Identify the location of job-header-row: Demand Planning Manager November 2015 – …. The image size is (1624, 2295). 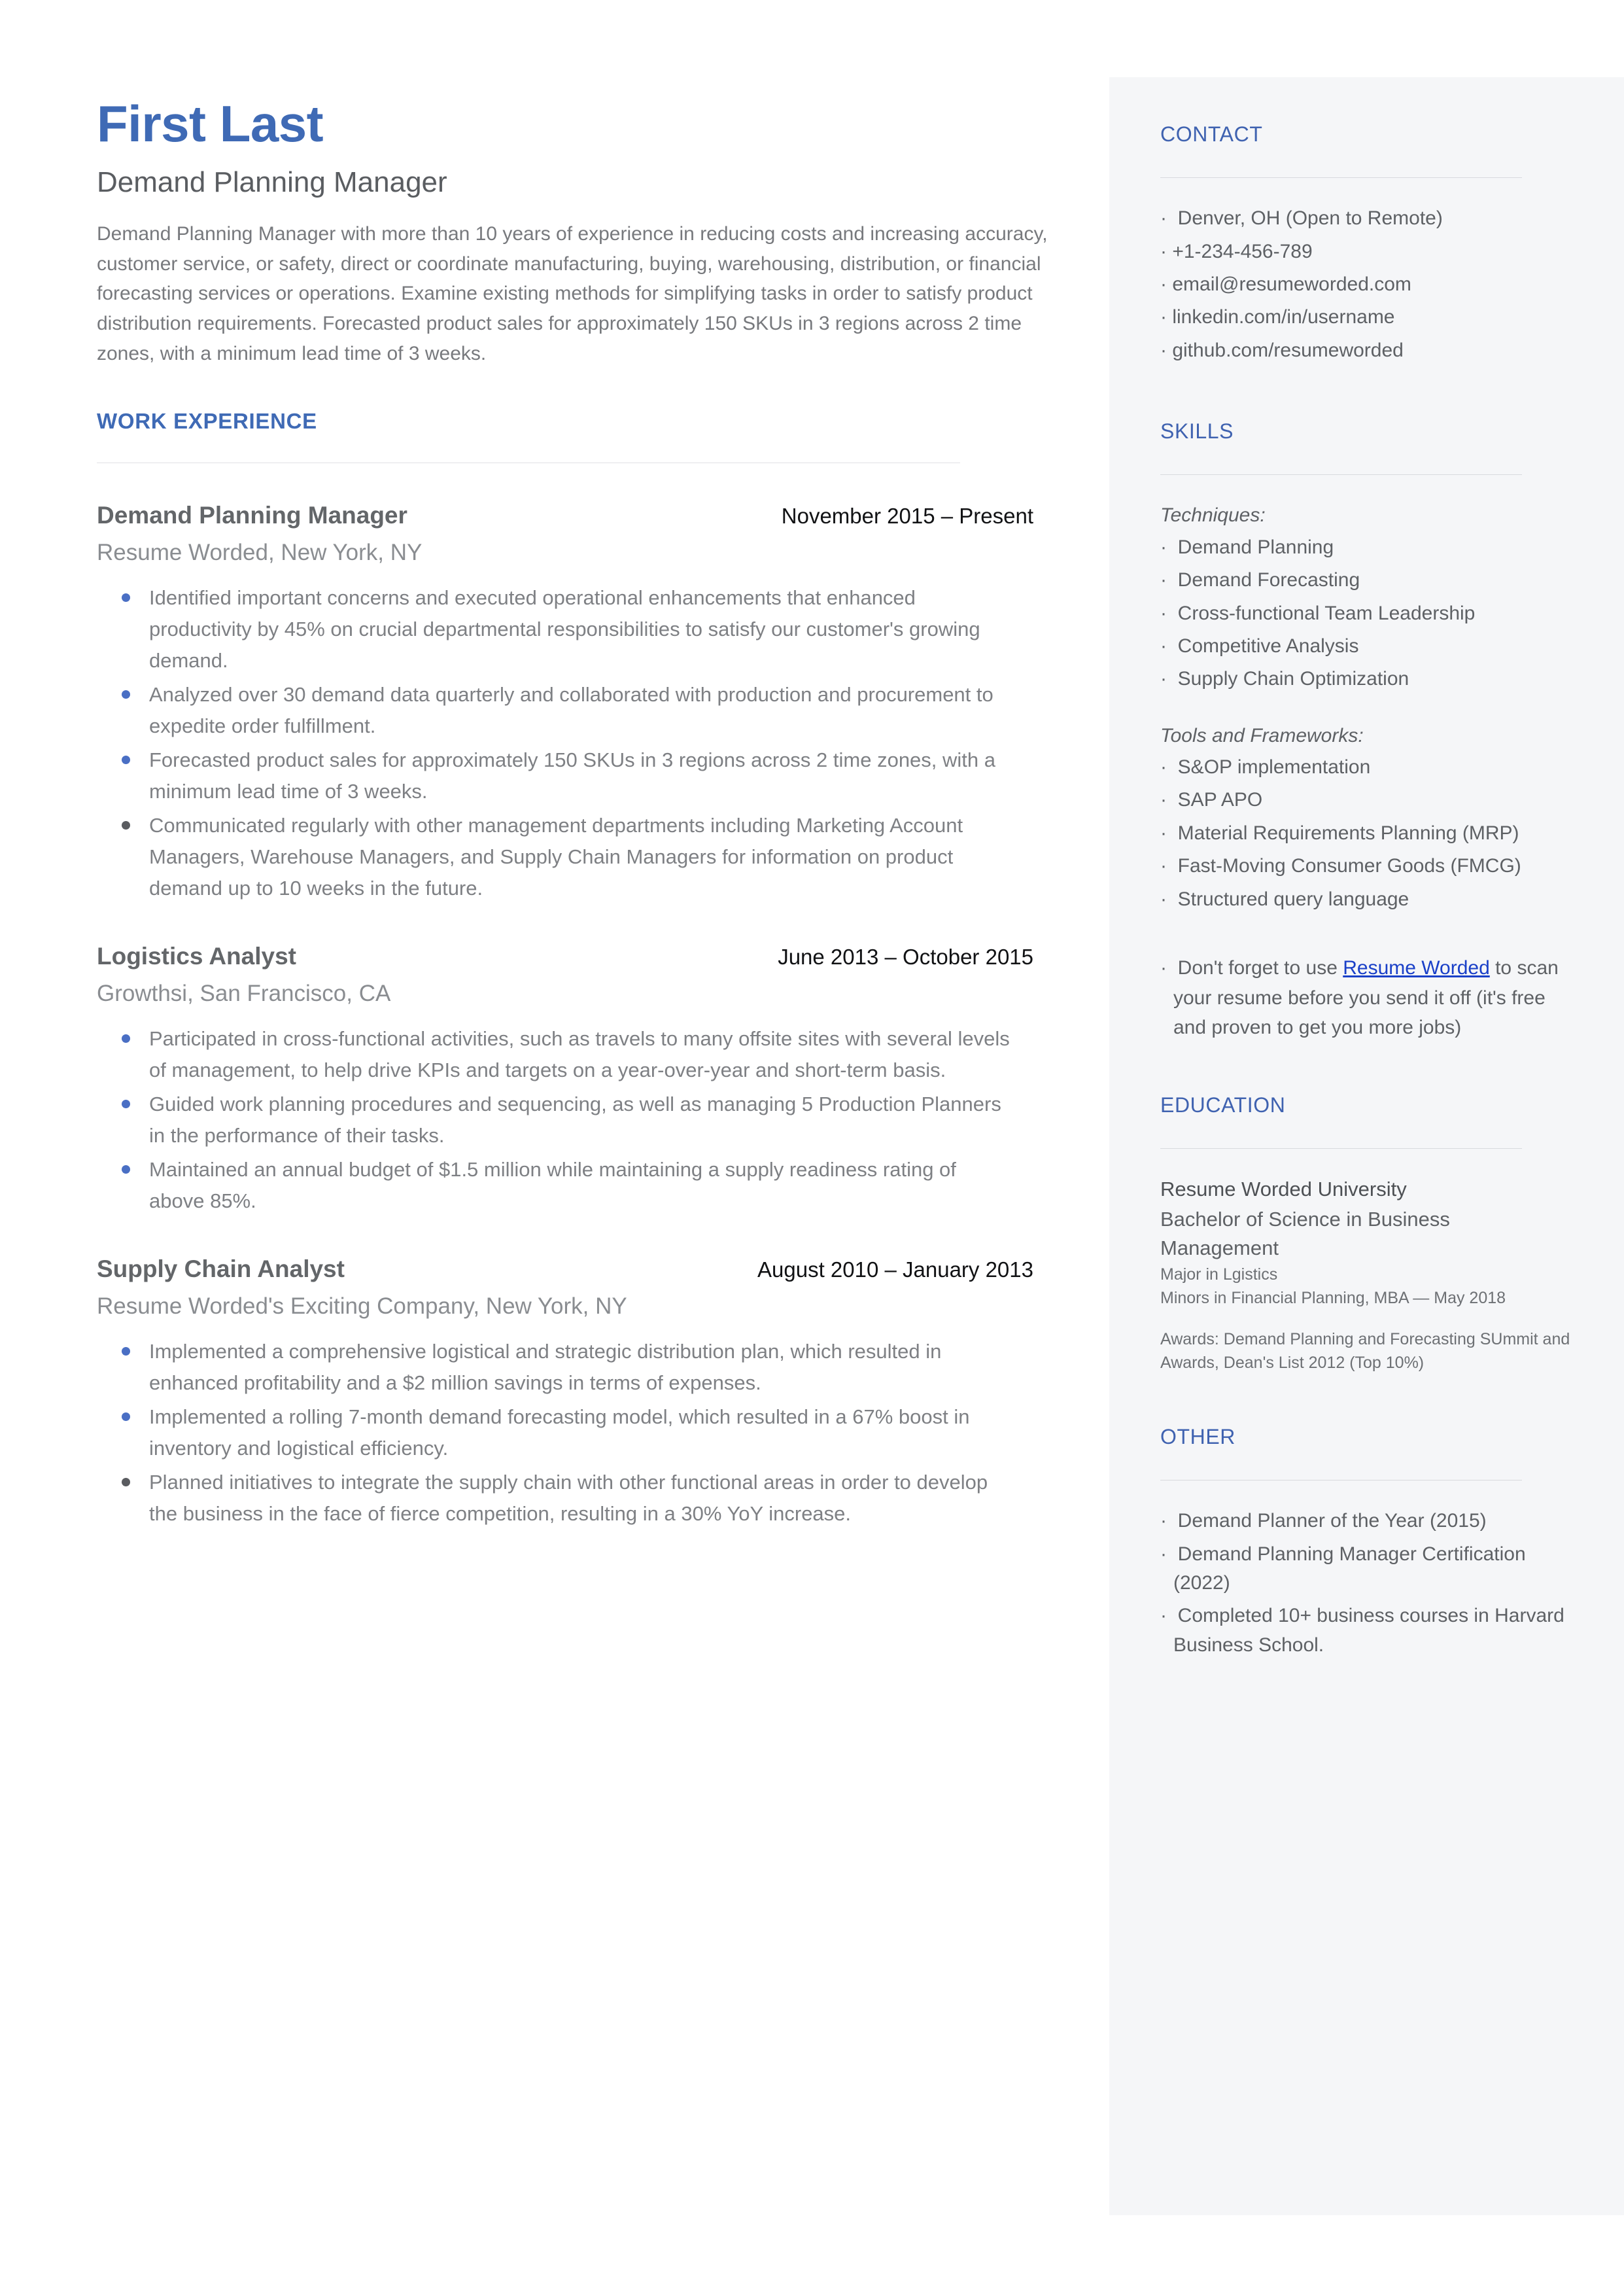
(568, 515).